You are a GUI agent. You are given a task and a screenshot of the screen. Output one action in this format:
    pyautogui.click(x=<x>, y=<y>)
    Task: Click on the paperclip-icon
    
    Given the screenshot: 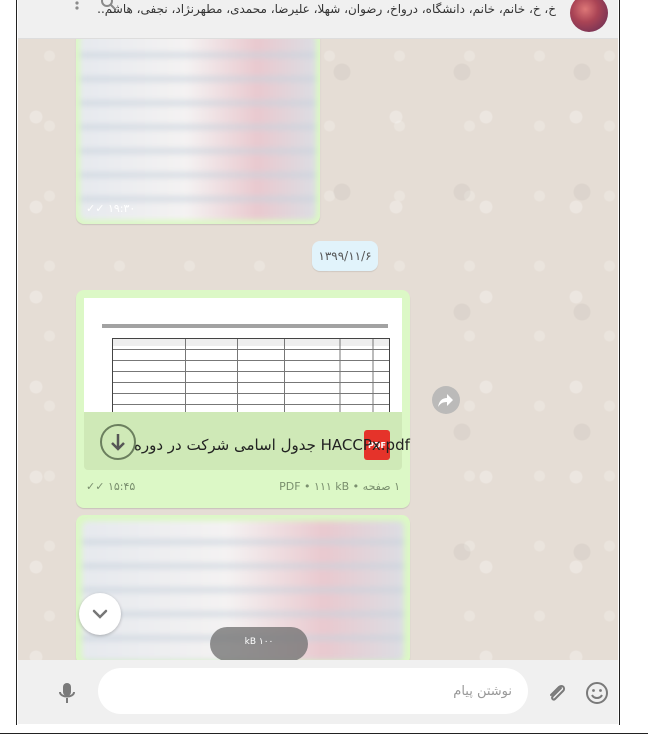 What is the action you would take?
    pyautogui.click(x=557, y=693)
    